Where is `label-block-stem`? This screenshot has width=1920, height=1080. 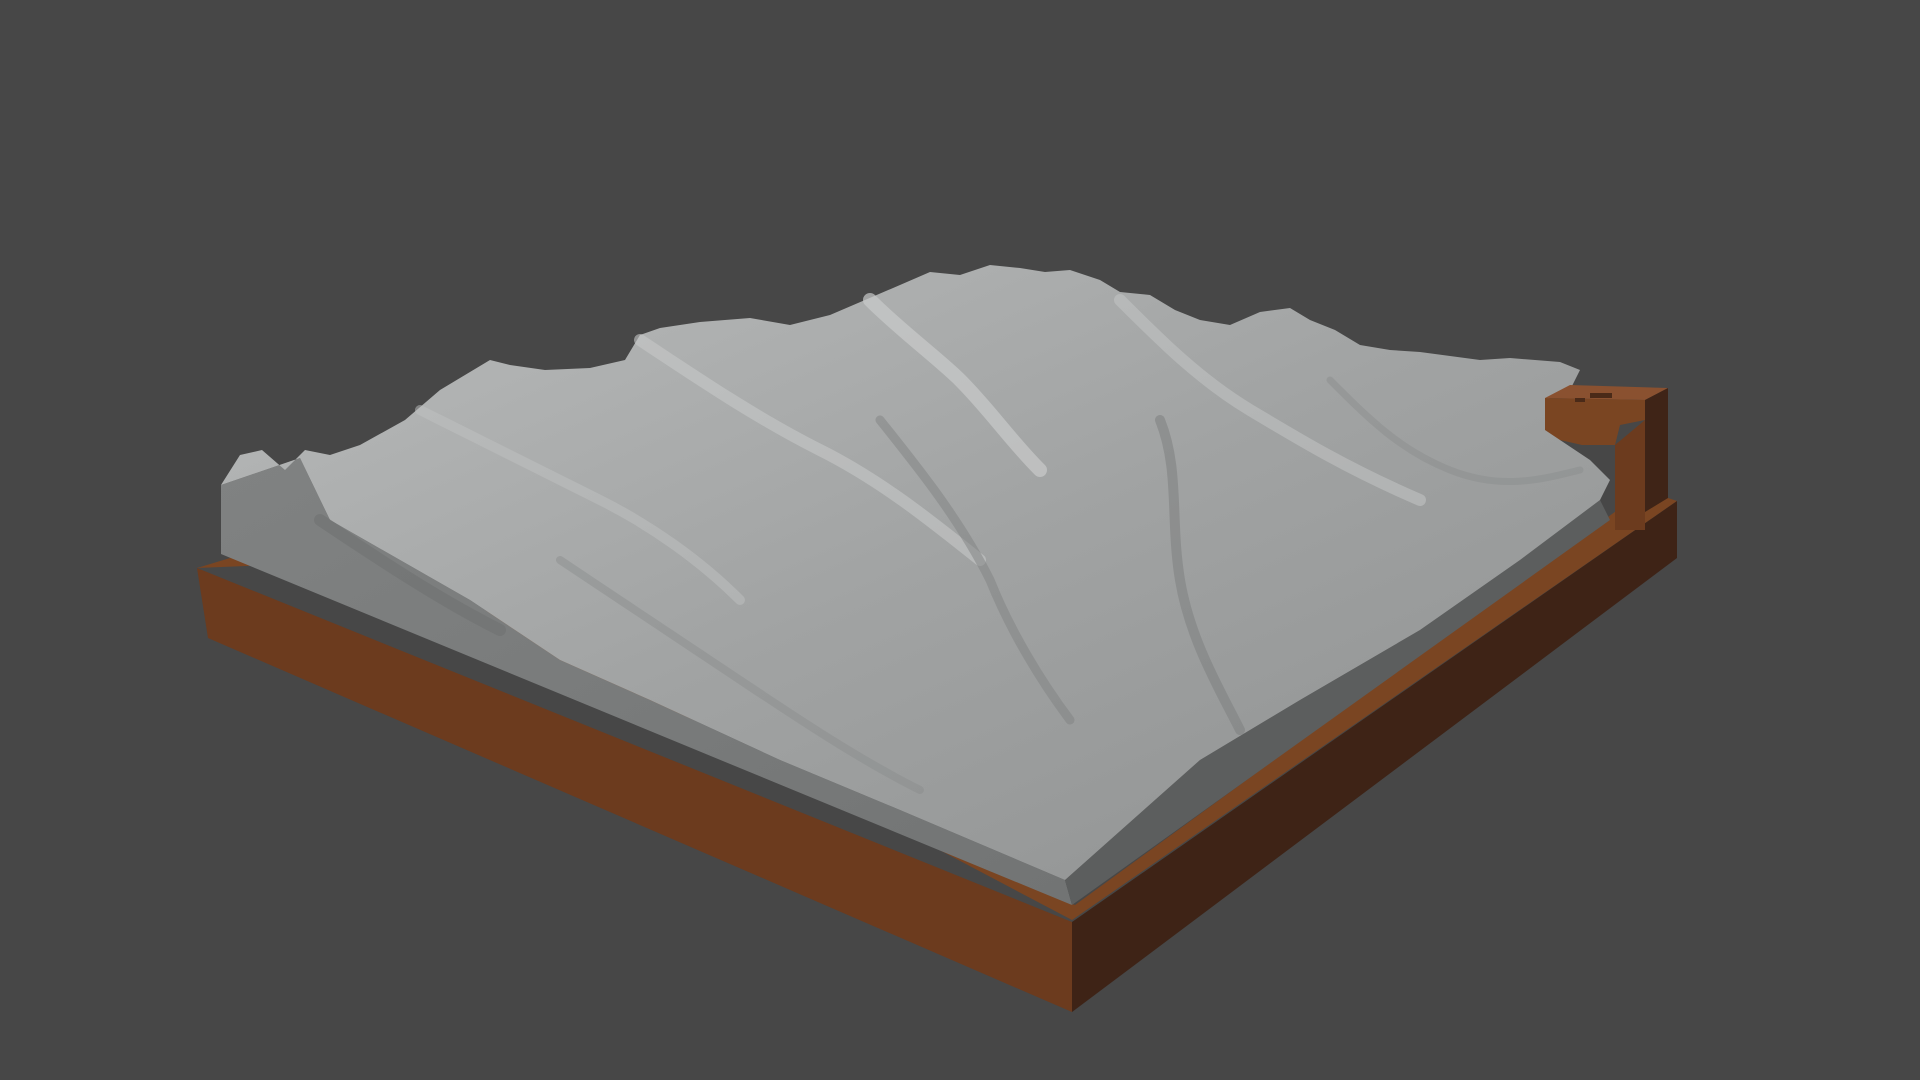 label-block-stem is located at coordinates (1630, 475).